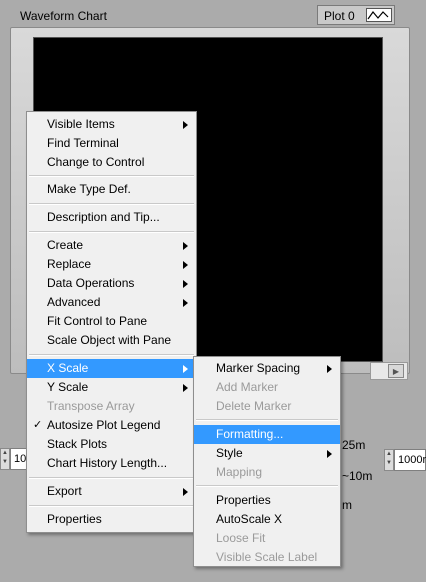 This screenshot has height=582, width=426. I want to click on submenu-item-visible-scale-label: Visible Scale Label, so click(267, 557).